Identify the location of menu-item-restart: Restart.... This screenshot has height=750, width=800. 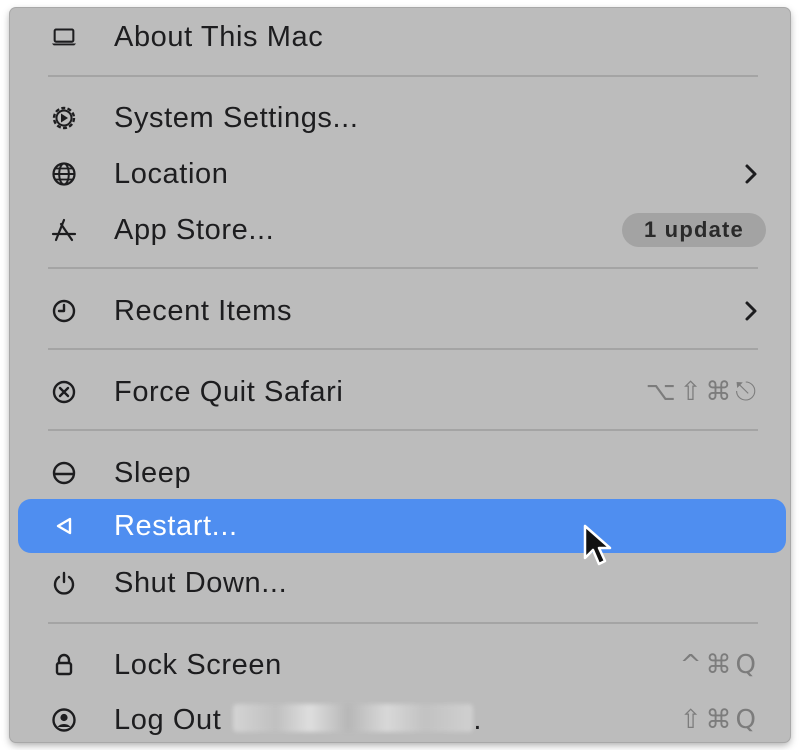
(402, 526).